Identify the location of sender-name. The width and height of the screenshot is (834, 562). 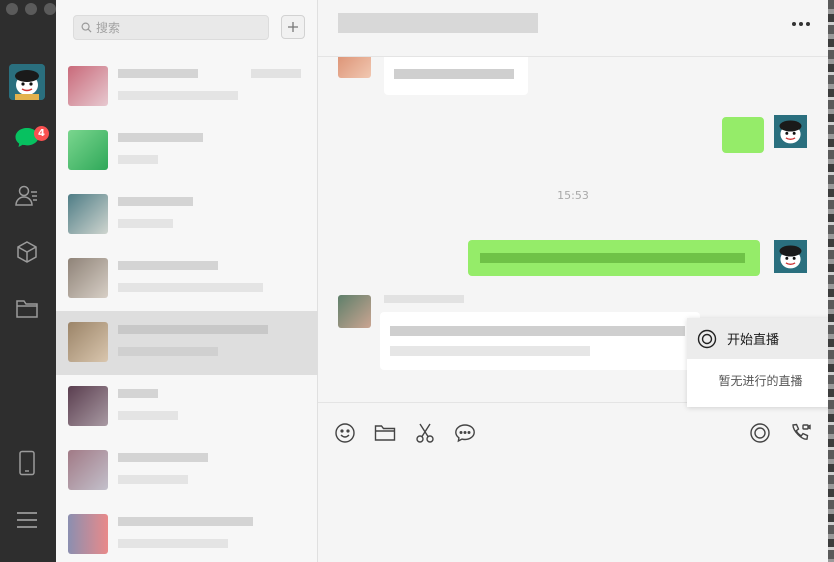
(424, 299).